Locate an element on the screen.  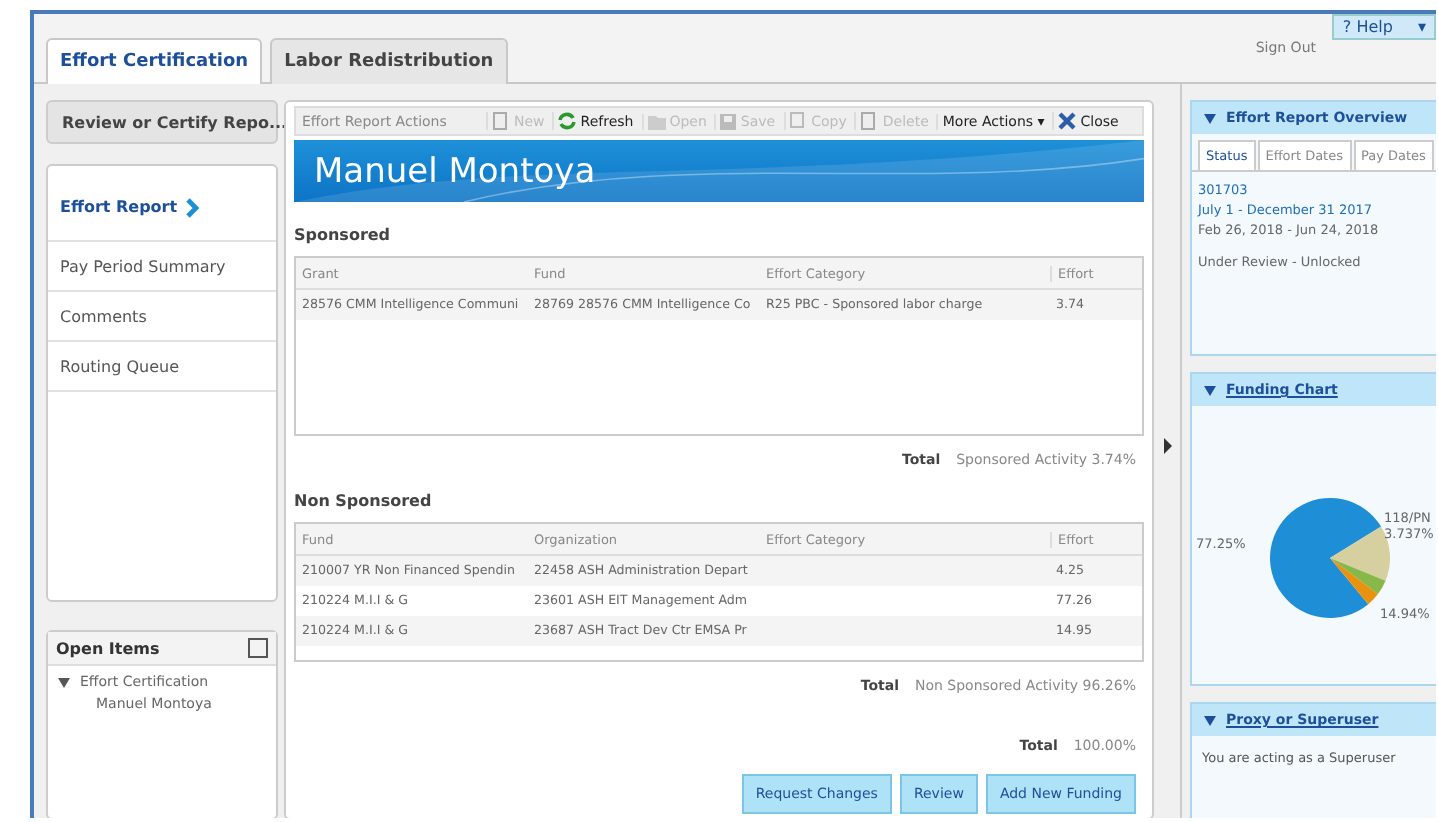
folder-icon is located at coordinates (656, 121).